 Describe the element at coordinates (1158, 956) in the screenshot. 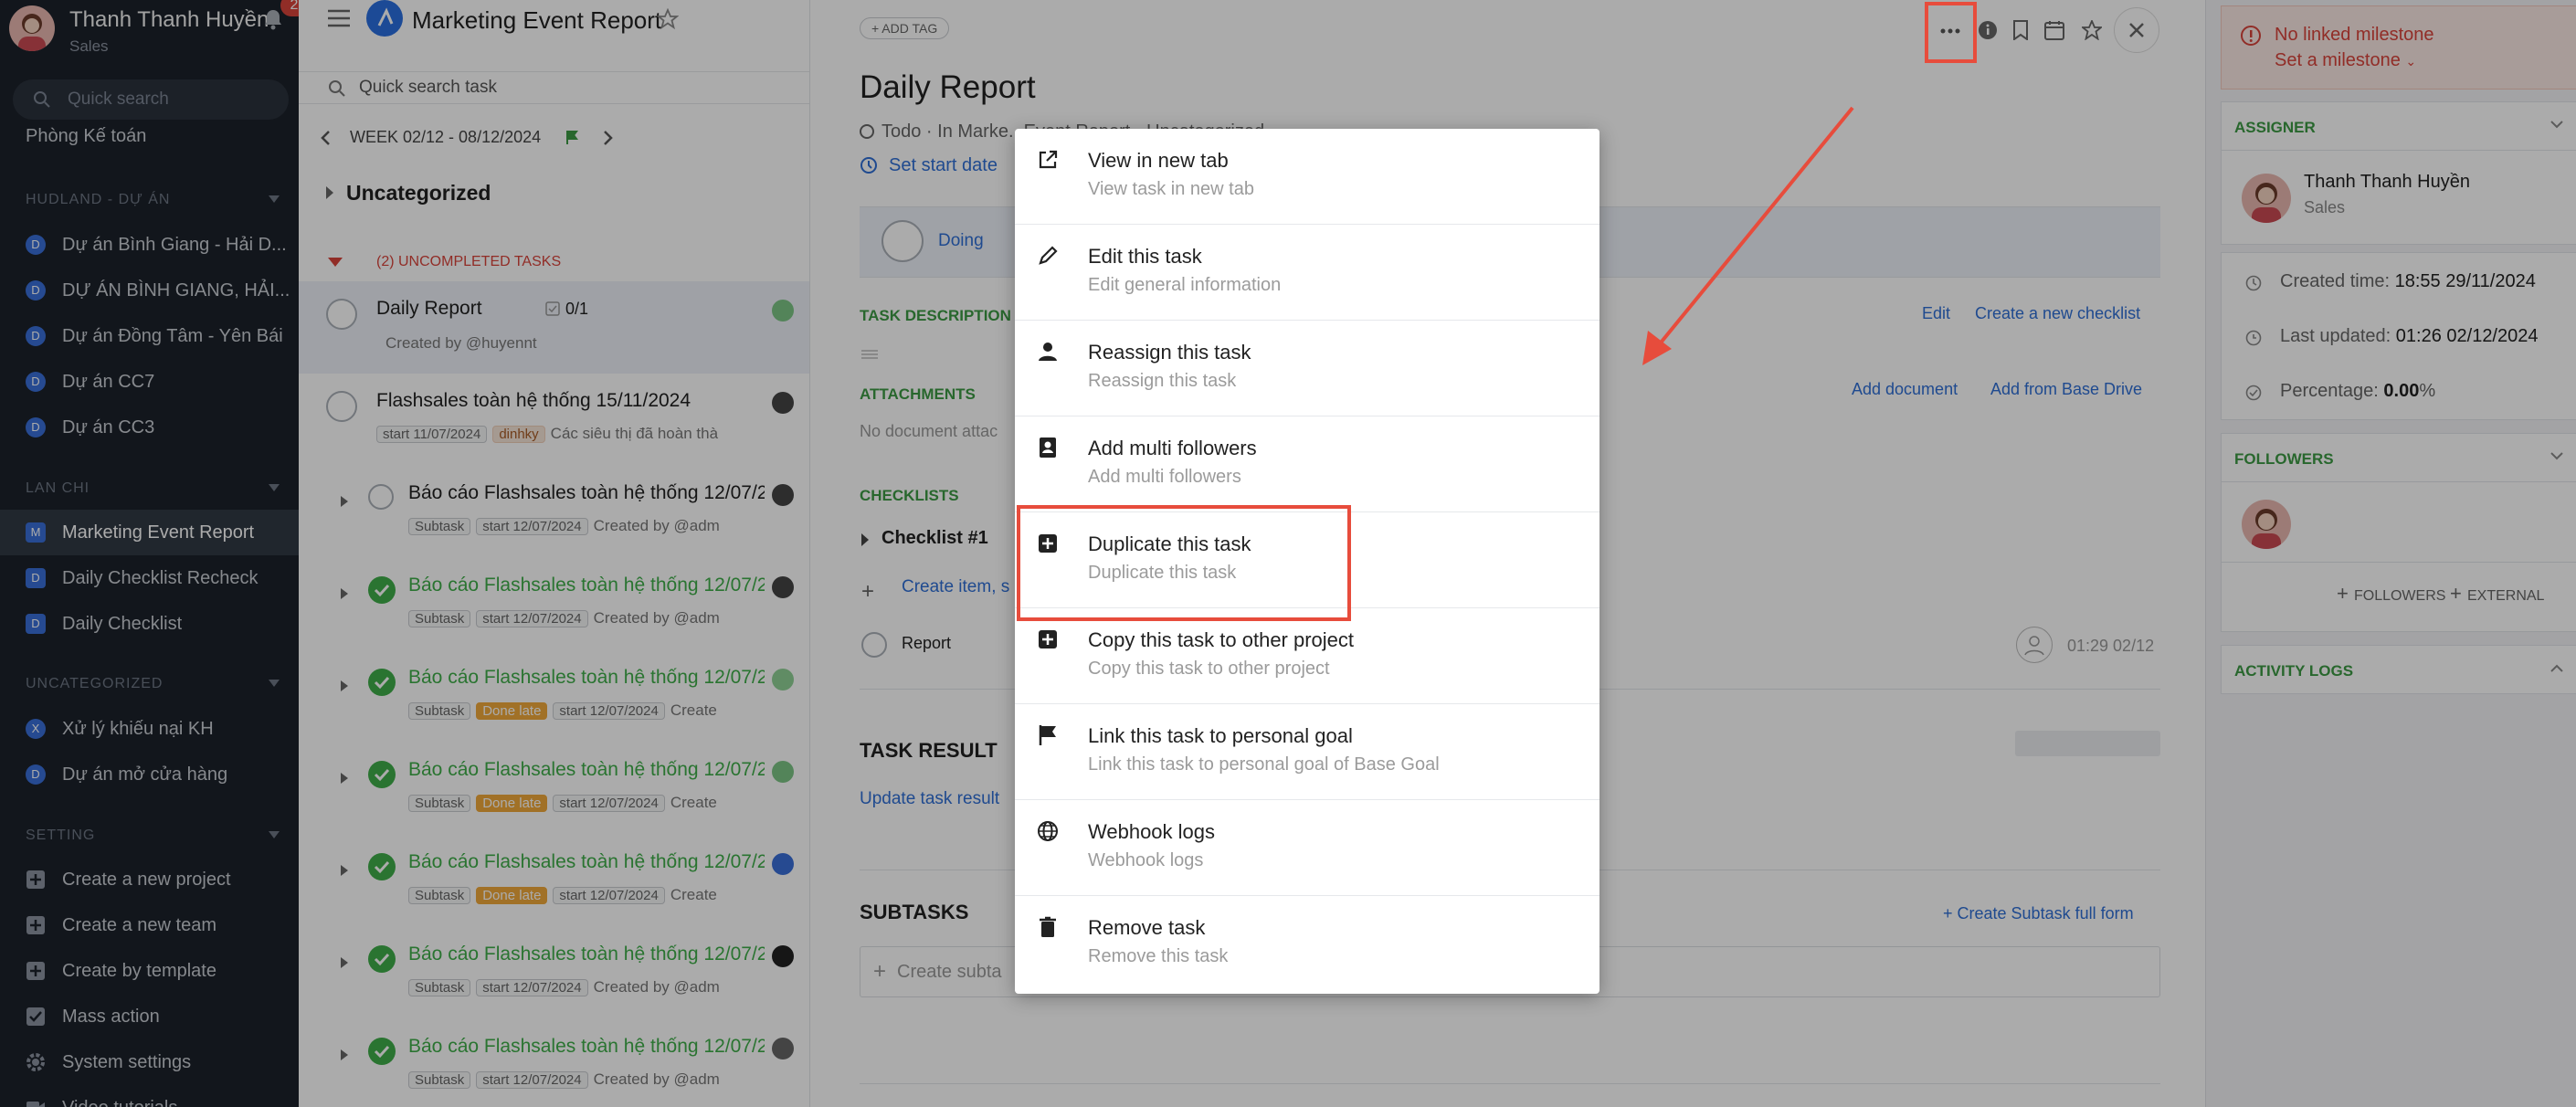

I see `menu-item-sublabel: Remove this task` at that location.